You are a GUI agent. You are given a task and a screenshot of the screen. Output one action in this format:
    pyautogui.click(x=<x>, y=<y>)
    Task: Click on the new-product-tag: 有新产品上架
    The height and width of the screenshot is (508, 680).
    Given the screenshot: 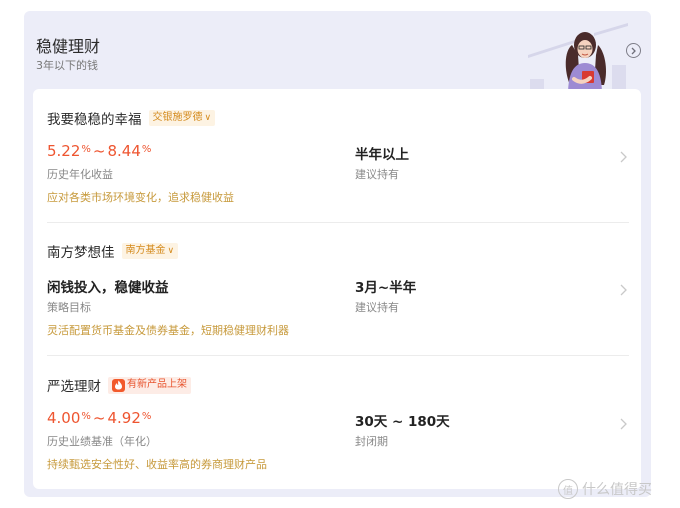 What is the action you would take?
    pyautogui.click(x=149, y=385)
    